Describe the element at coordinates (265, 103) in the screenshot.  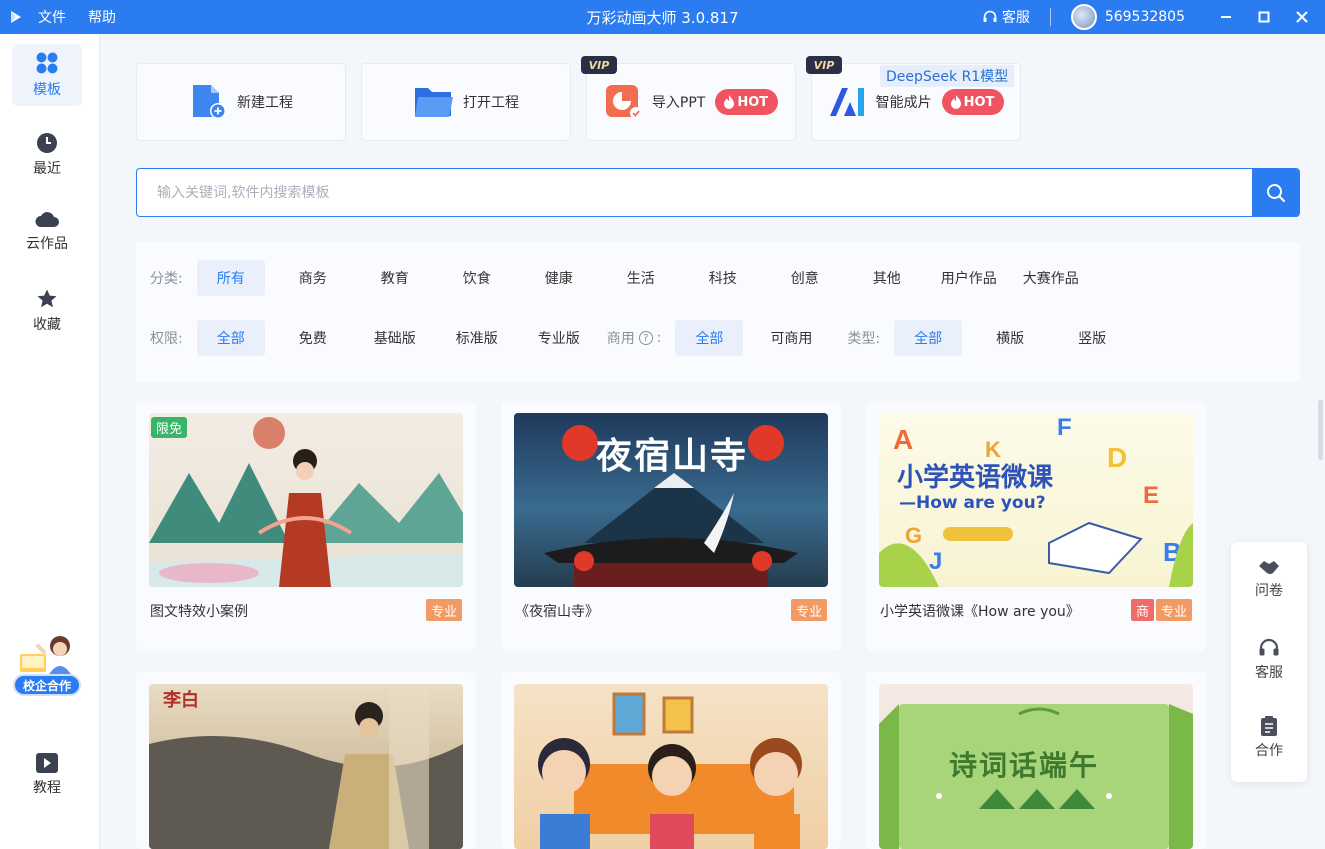
I see `new-project-label: 新建工程` at that location.